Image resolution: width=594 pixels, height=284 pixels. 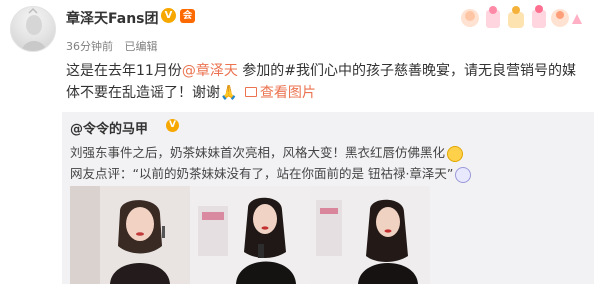 What do you see at coordinates (124, 71) in the screenshot?
I see `post-text-prefix: 这是在去年11月份` at bounding box center [124, 71].